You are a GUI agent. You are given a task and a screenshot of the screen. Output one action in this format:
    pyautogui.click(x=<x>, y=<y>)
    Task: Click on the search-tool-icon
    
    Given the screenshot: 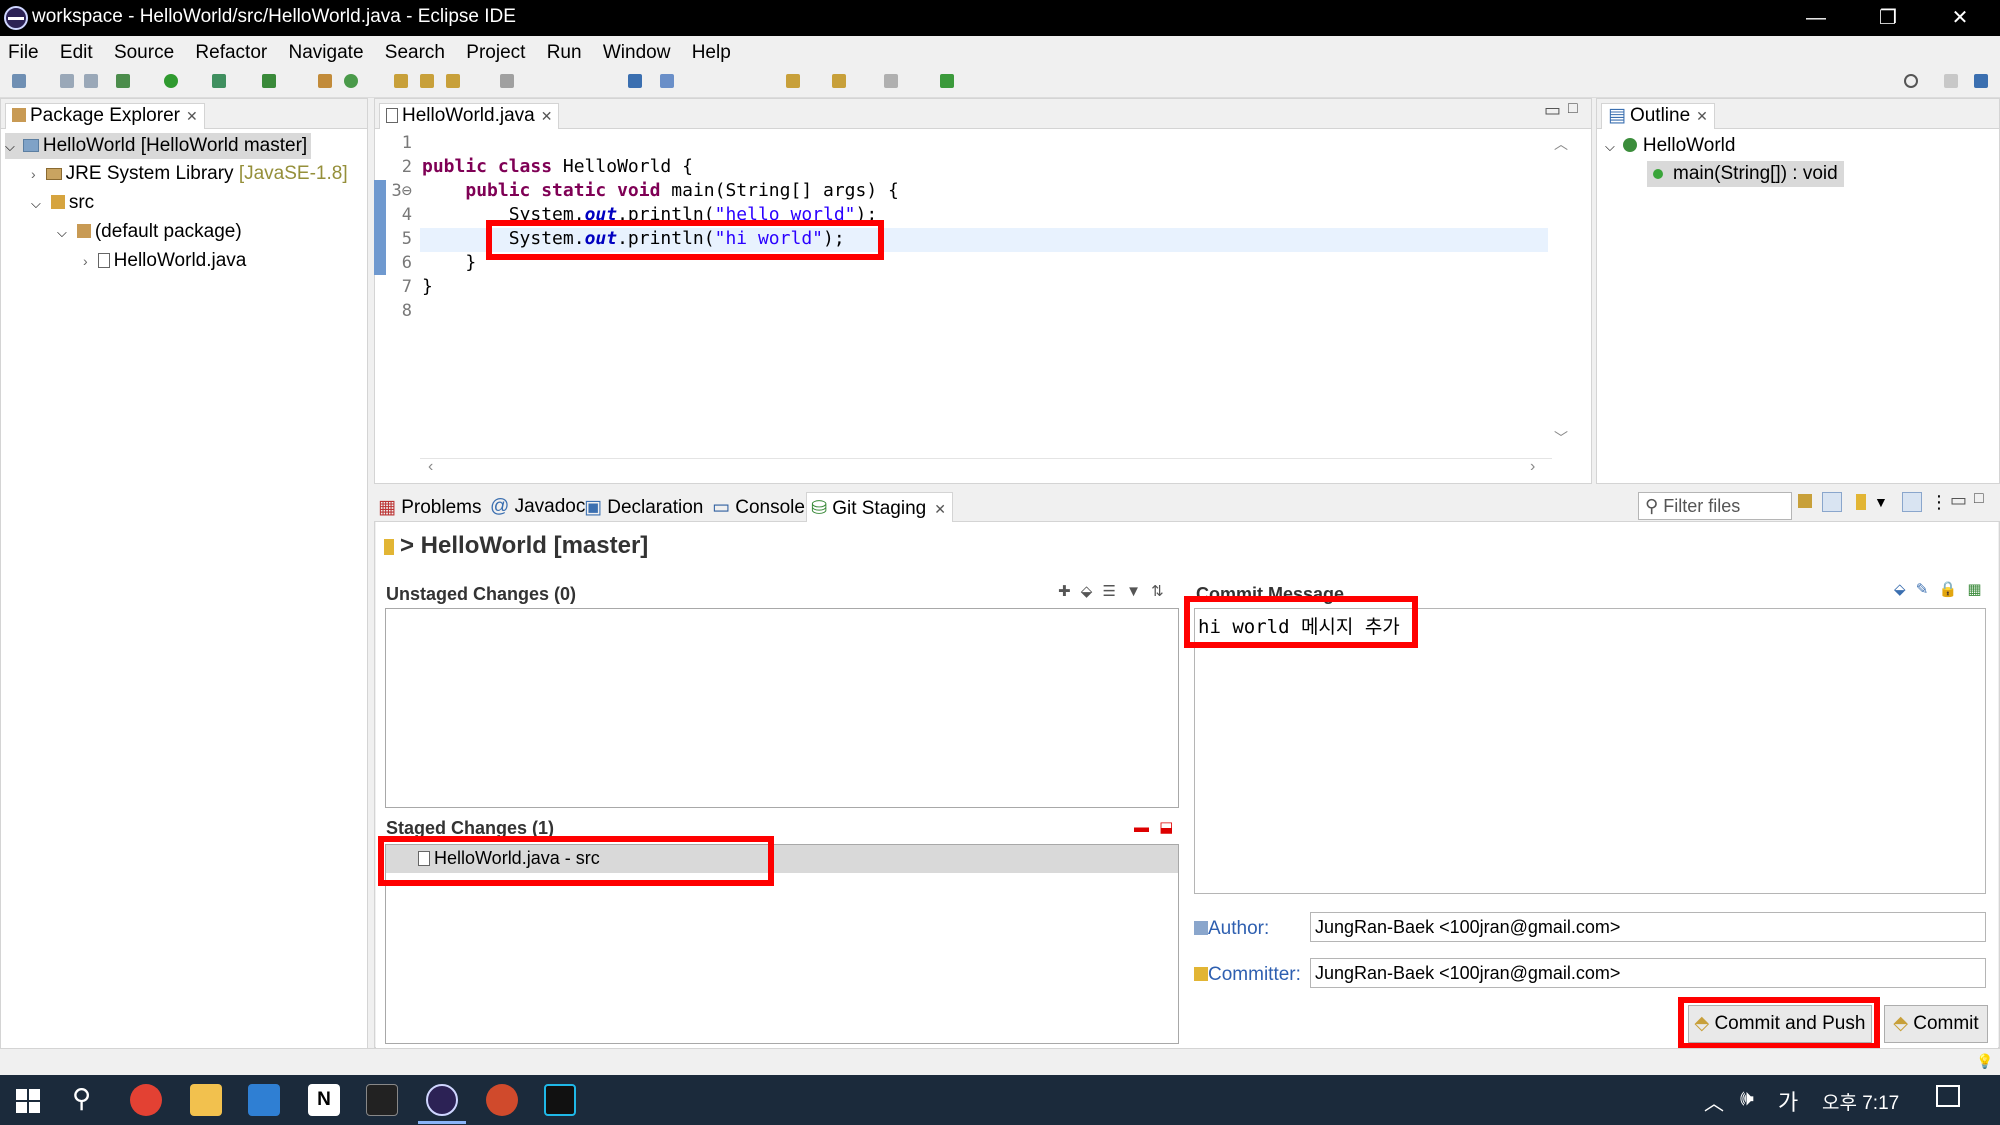 What is the action you would take?
    pyautogui.click(x=453, y=81)
    